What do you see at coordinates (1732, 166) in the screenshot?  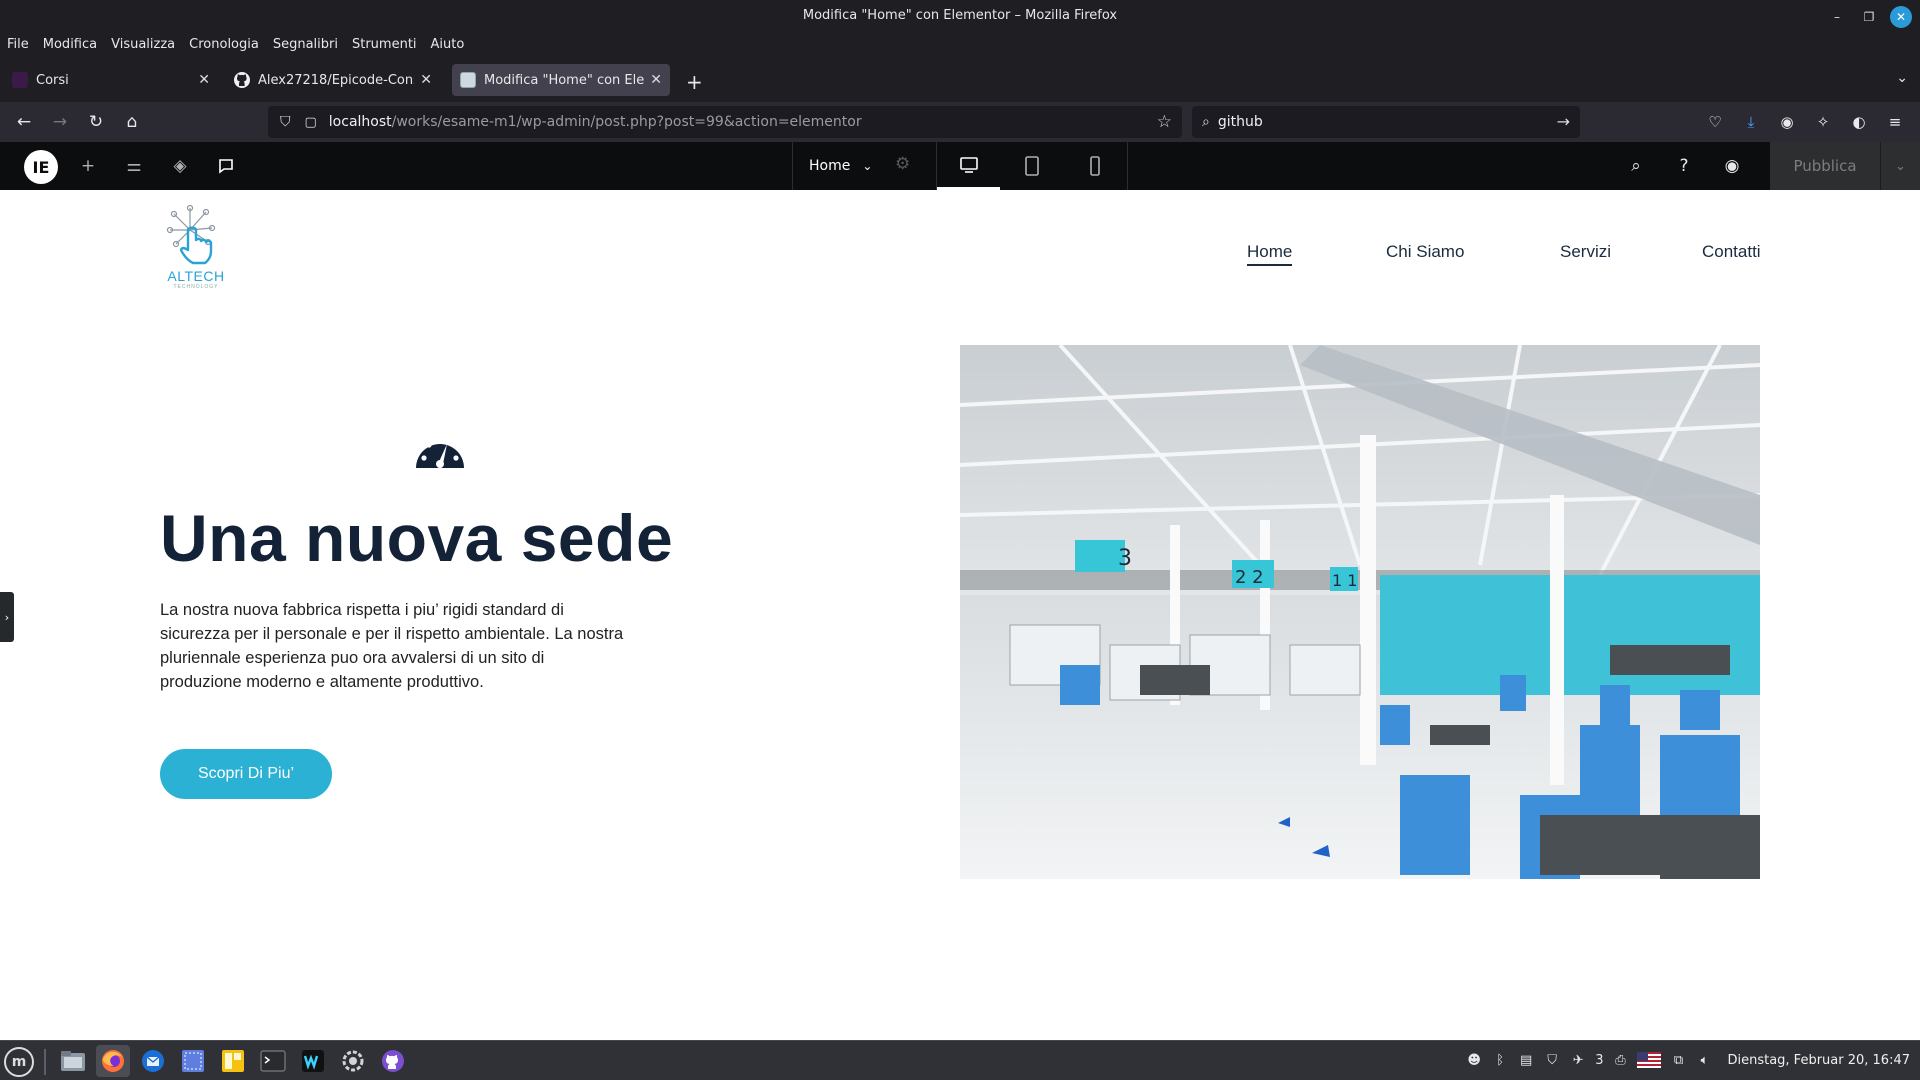 I see `preview-eye-icon: ◉` at bounding box center [1732, 166].